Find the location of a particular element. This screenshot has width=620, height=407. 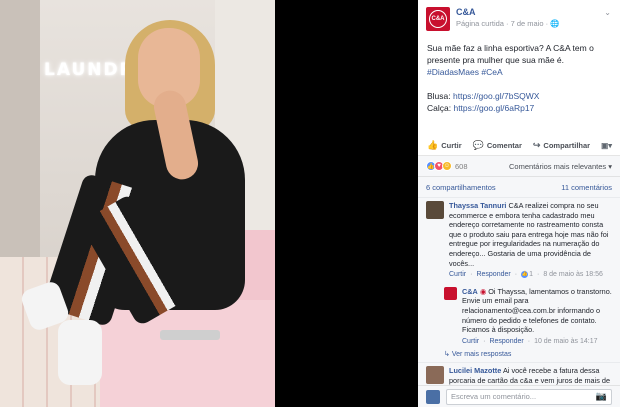

more-replies-link: ↳ Ver mais respostas is located at coordinates (519, 355).